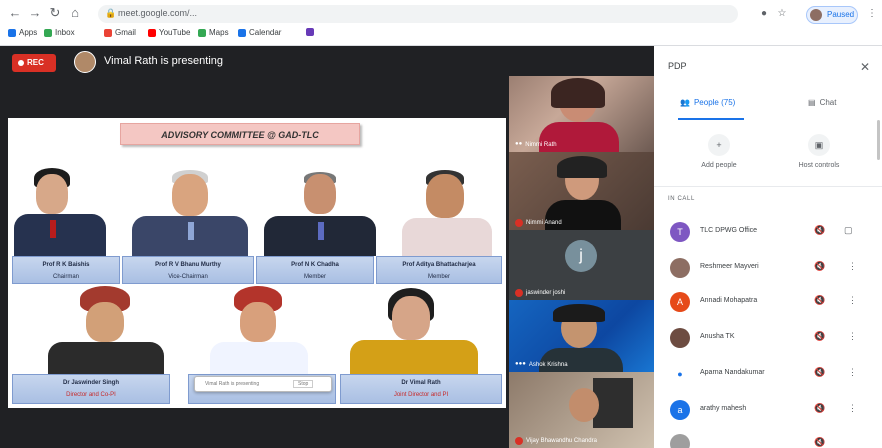 The width and height of the screenshot is (882, 448). Describe the element at coordinates (681, 199) in the screenshot. I see `in-call-heading: IN CALL` at that location.